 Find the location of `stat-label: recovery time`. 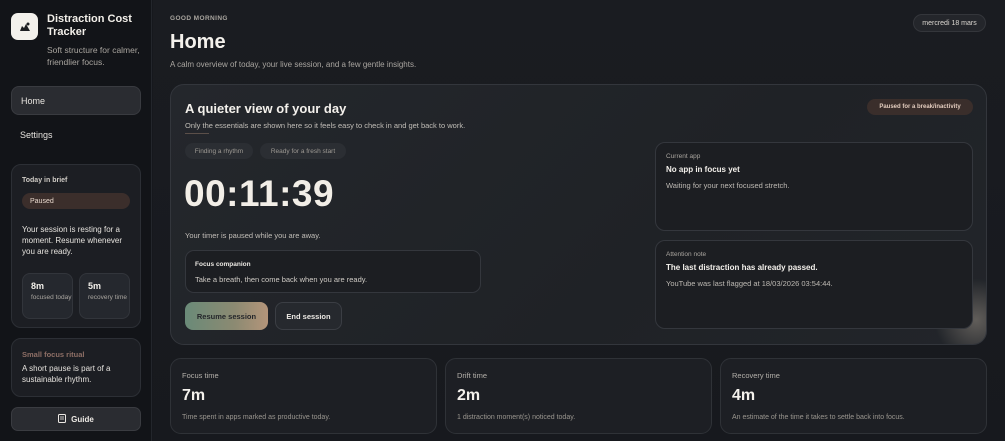

stat-label: recovery time is located at coordinates (108, 297).